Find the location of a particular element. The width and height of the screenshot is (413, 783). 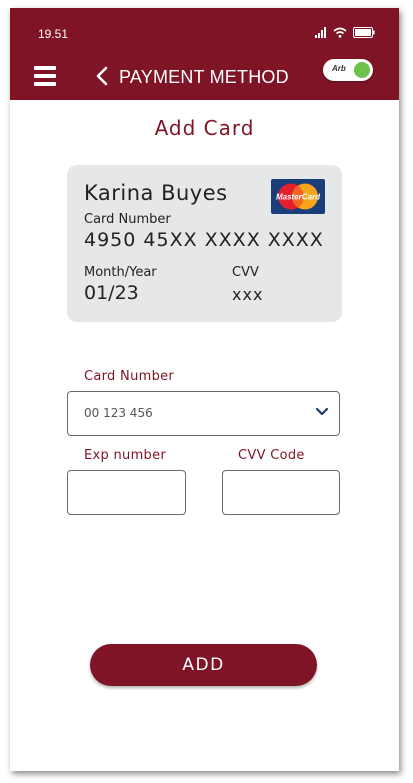

chevron-down-icon is located at coordinates (322, 411).